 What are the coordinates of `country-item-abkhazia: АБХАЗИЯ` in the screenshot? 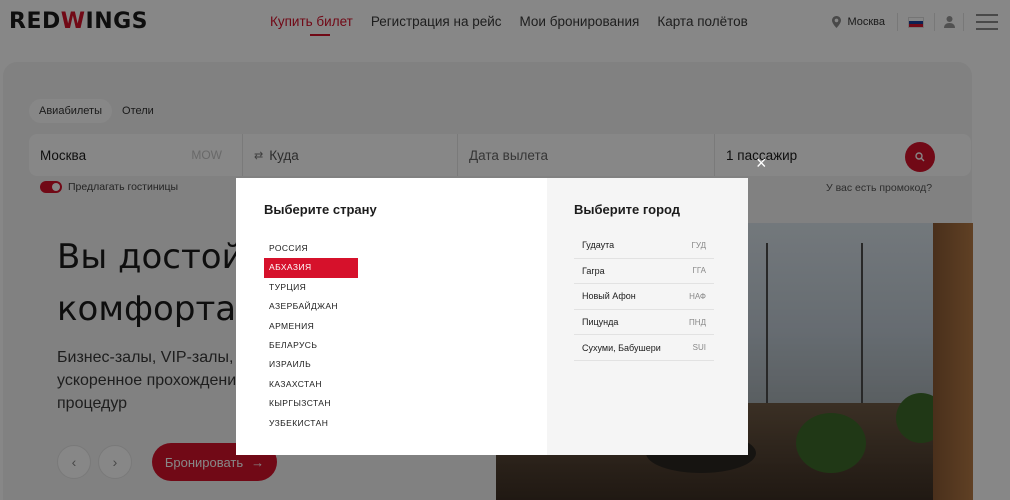 It's located at (311, 268).